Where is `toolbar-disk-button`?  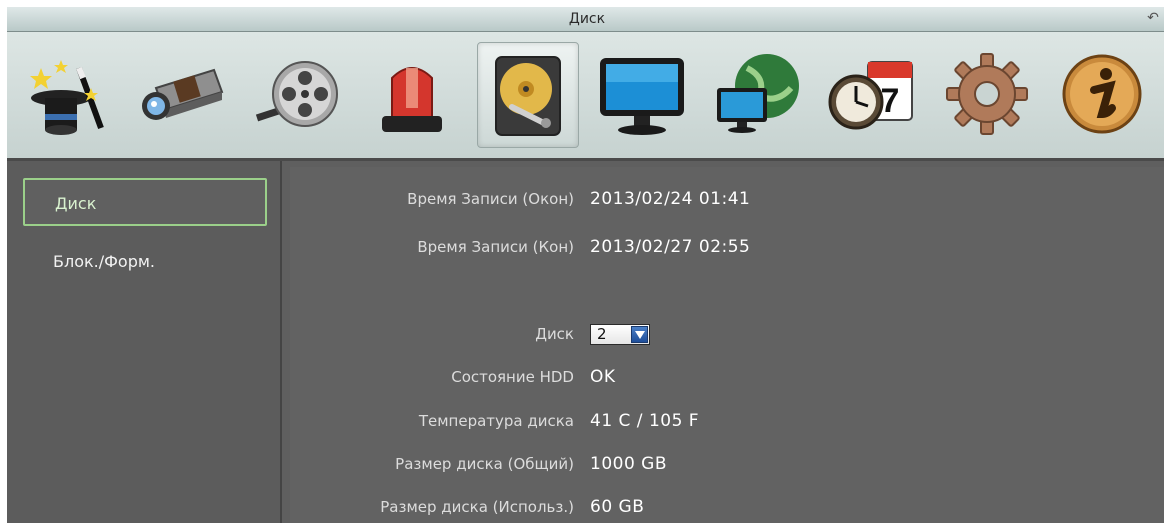
toolbar-disk-button is located at coordinates (528, 95).